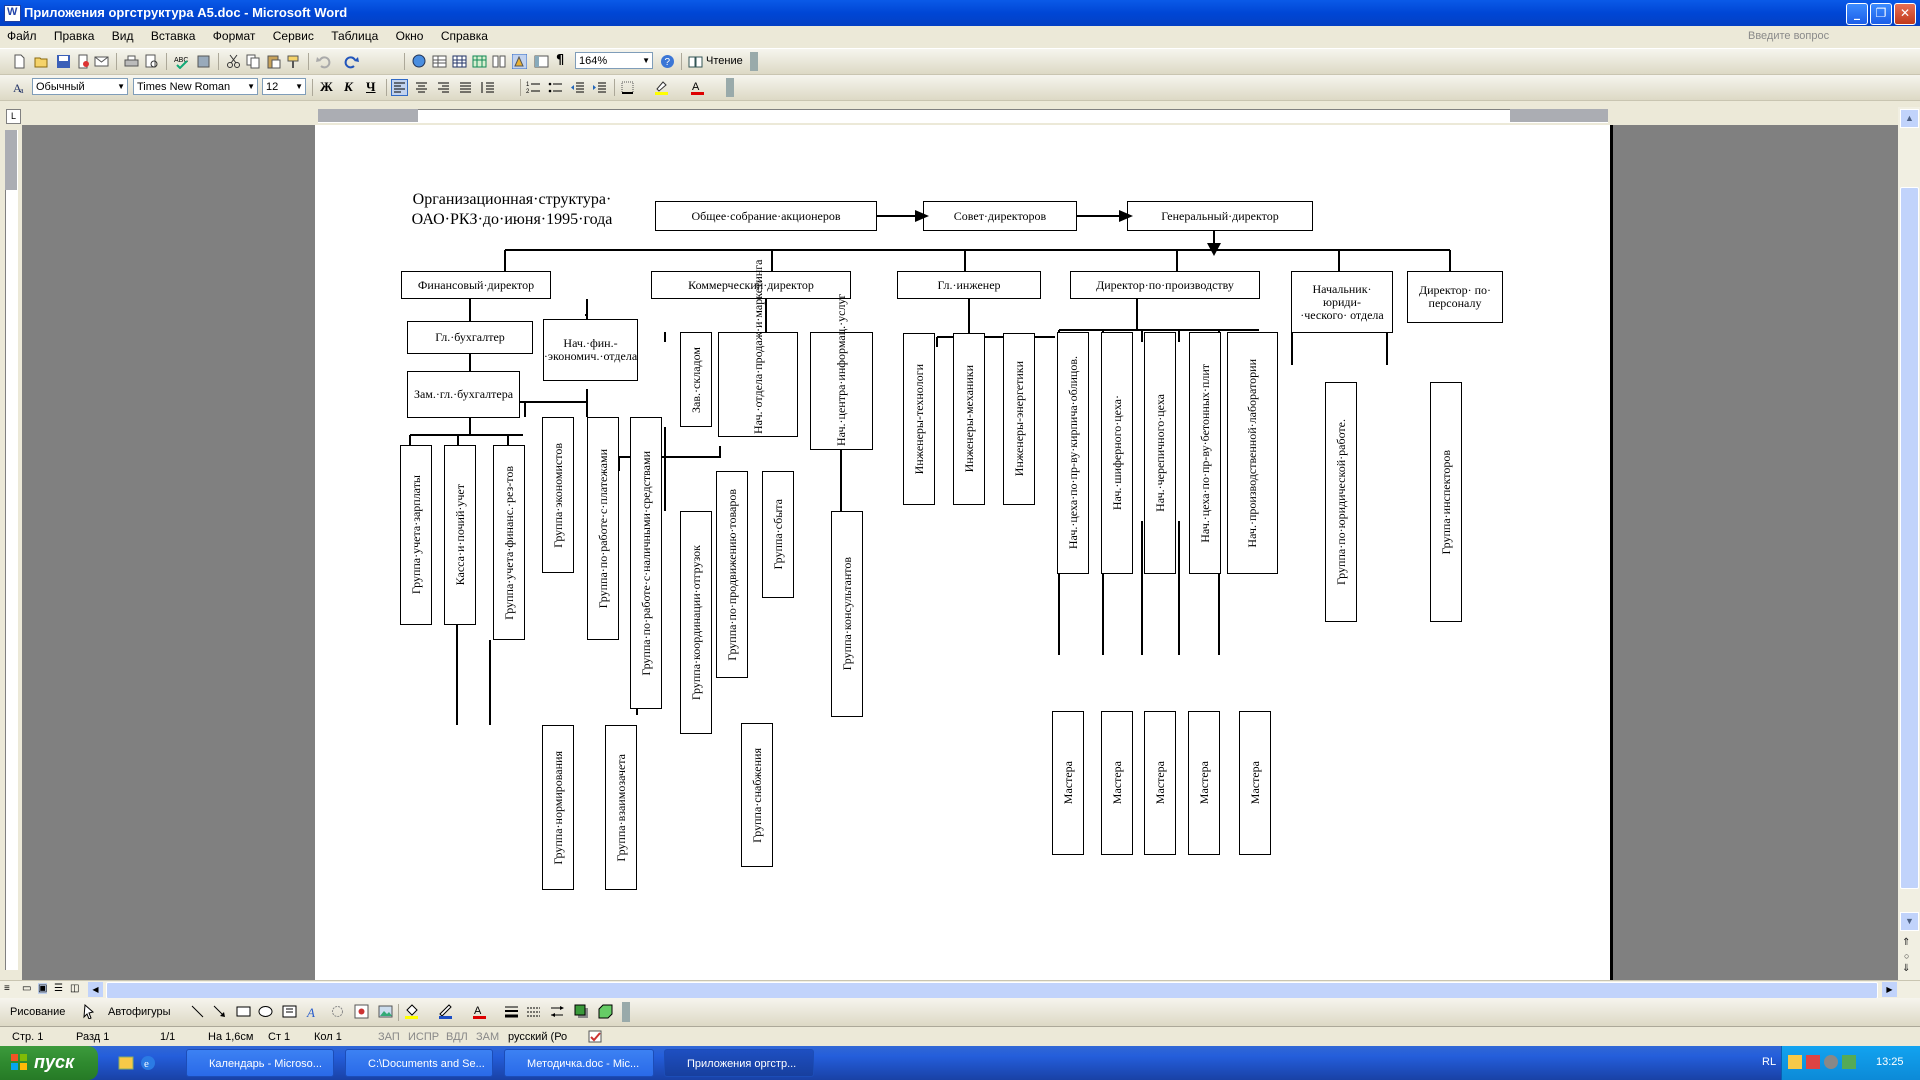 Image resolution: width=1920 pixels, height=1080 pixels. What do you see at coordinates (697, 87) in the screenshot?
I see `font-color-icon: A` at bounding box center [697, 87].